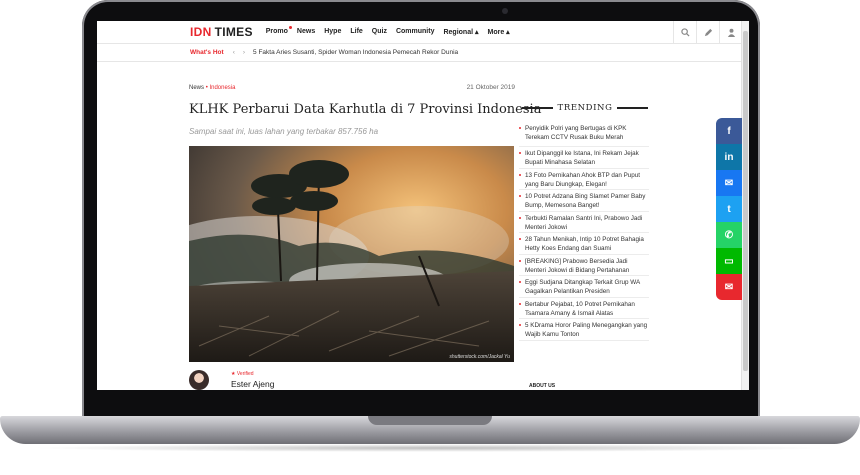  What do you see at coordinates (196, 88) in the screenshot?
I see `breadcrumb-section: News` at bounding box center [196, 88].